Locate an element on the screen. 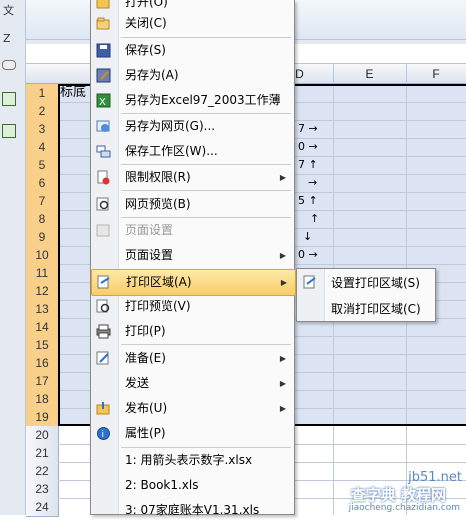  menu-separator is located at coordinates (206, 344).